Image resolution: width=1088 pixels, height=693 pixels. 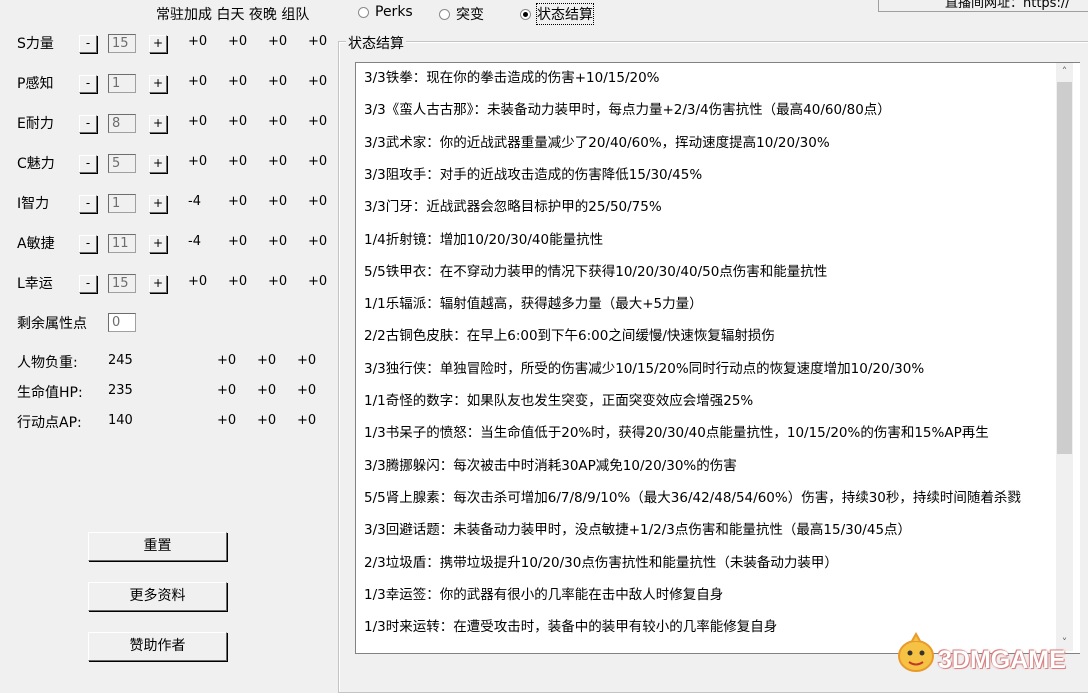 I want to click on radio-mutations: 突变, so click(x=461, y=14).